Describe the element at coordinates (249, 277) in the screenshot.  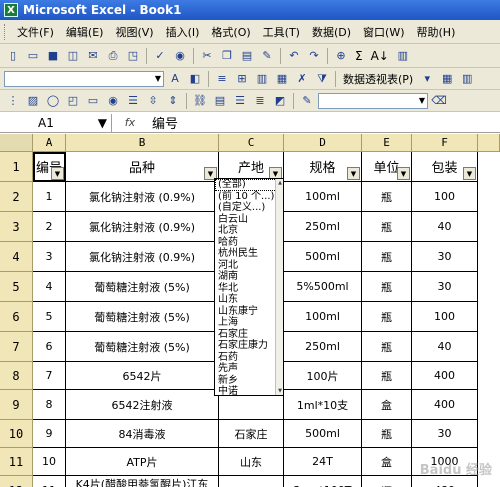
I see `filter-option: 湖南` at that location.